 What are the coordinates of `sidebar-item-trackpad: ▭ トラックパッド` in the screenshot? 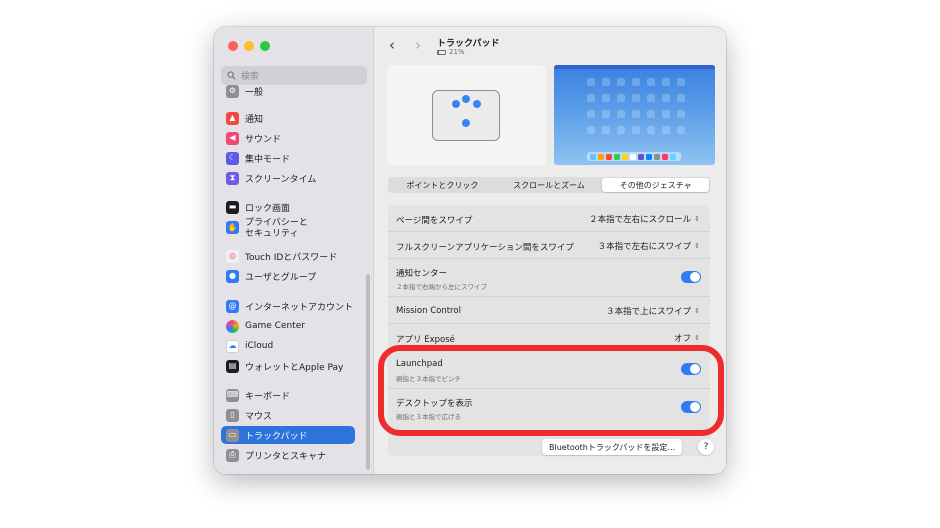 It's located at (288, 435).